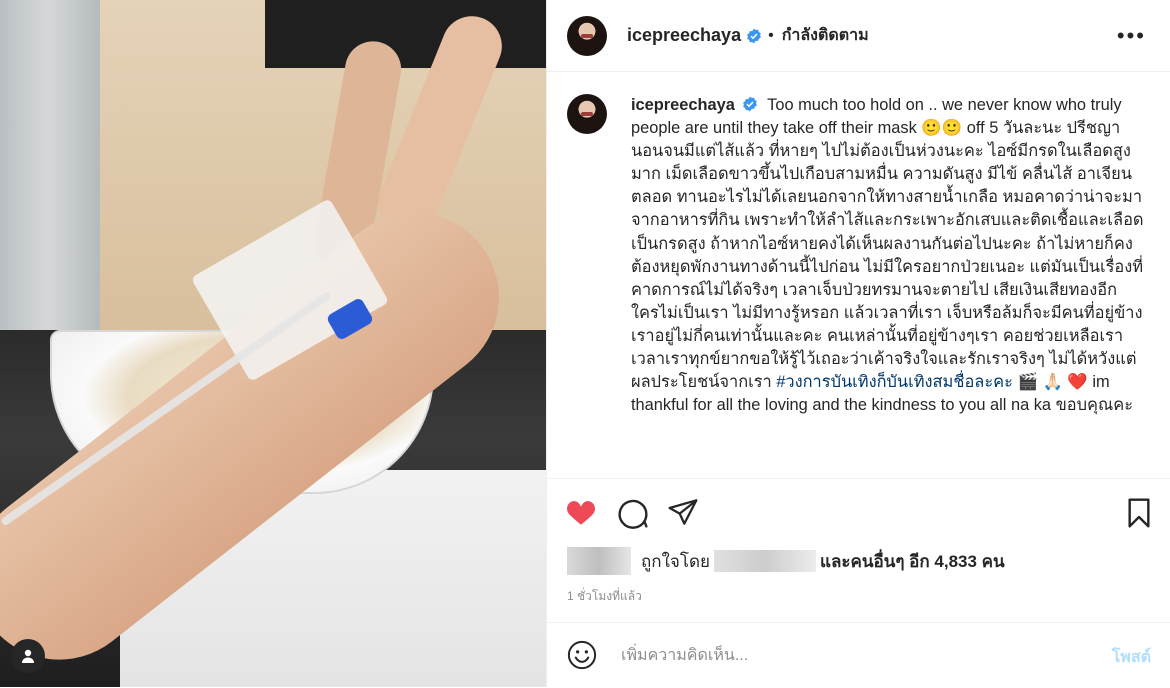 This screenshot has width=1170, height=688. Describe the element at coordinates (582, 655) in the screenshot. I see `emoji-icon` at that location.